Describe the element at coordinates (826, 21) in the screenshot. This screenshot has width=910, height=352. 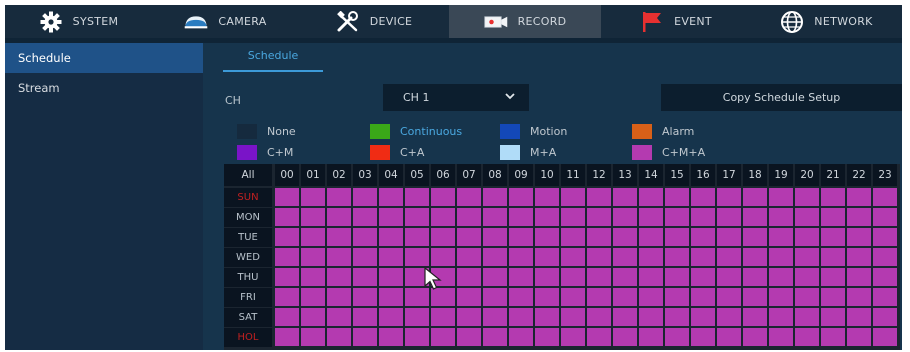
I see `nav-tab-network: NETWORK` at that location.